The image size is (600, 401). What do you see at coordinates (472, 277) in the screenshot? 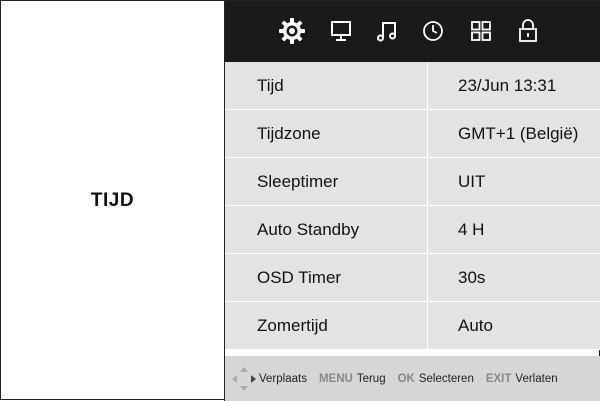
I see `setting-value: 30s` at bounding box center [472, 277].